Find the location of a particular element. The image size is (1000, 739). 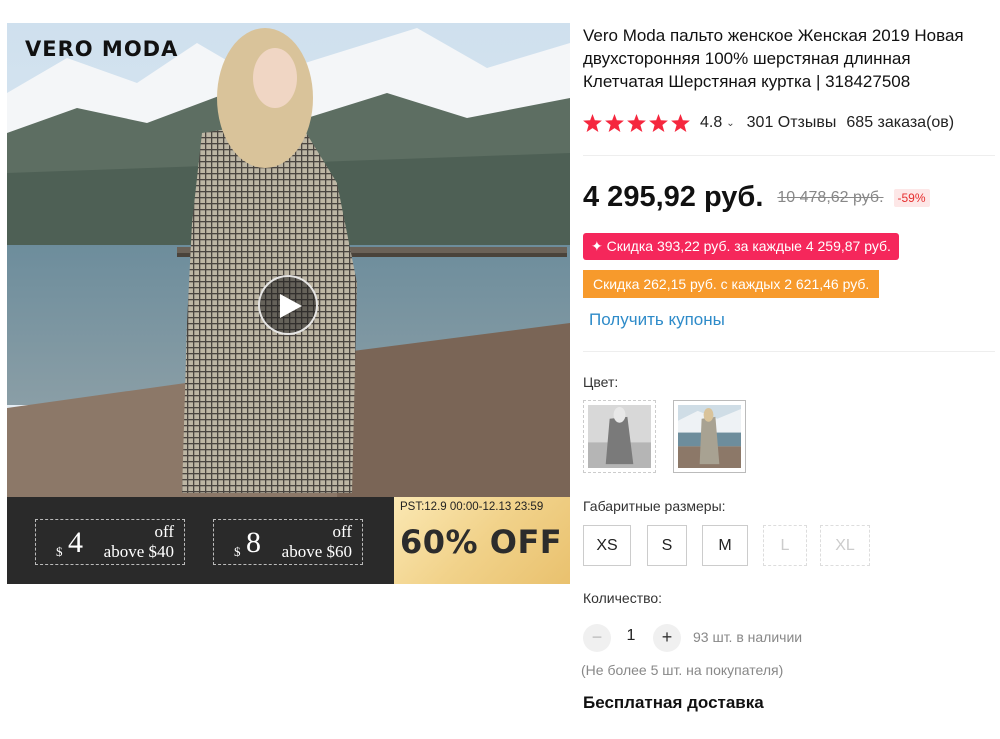

discount-badge: -59% is located at coordinates (911, 197).